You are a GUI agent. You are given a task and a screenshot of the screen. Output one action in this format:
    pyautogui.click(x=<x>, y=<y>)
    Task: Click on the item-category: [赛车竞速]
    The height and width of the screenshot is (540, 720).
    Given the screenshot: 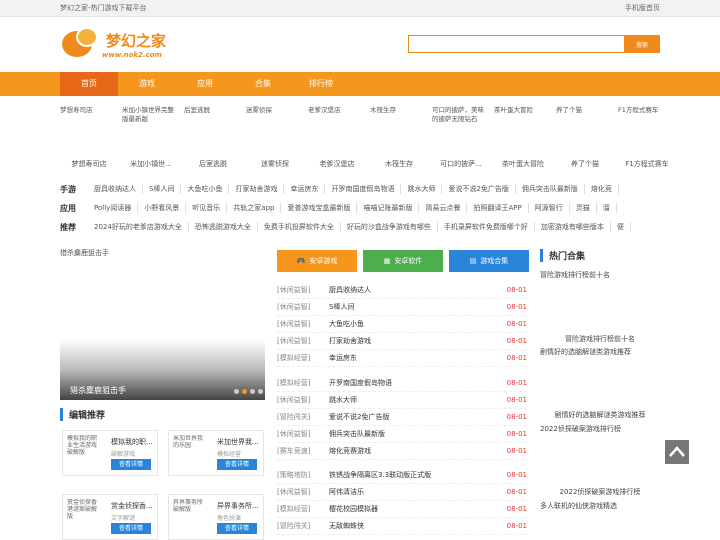 What is the action you would take?
    pyautogui.click(x=303, y=451)
    